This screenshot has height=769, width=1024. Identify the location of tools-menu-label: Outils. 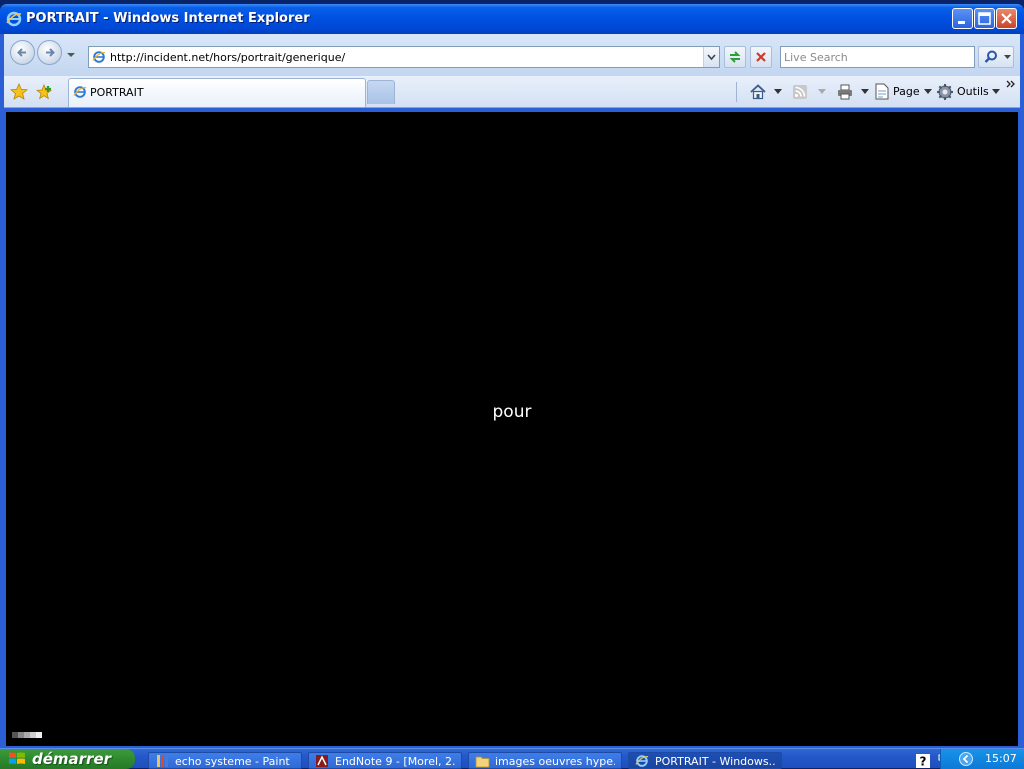
(973, 91).